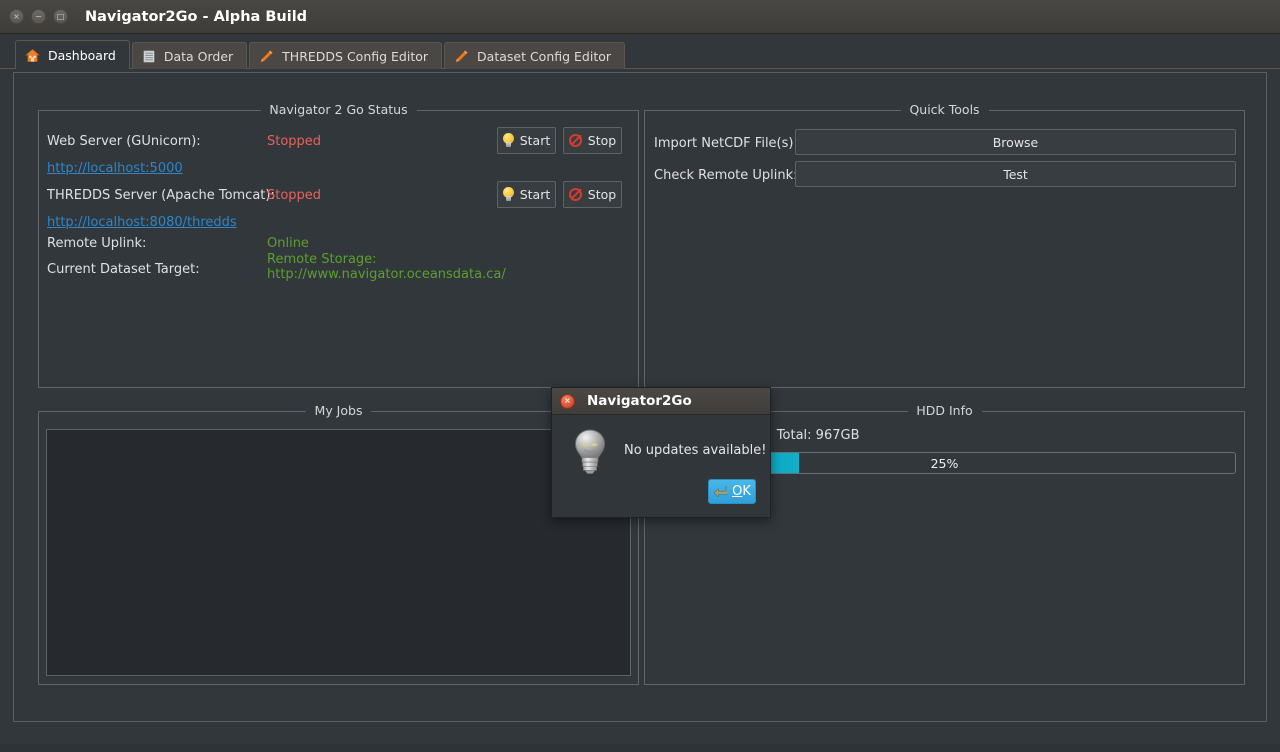  I want to click on test-button-label: Test, so click(1015, 174).